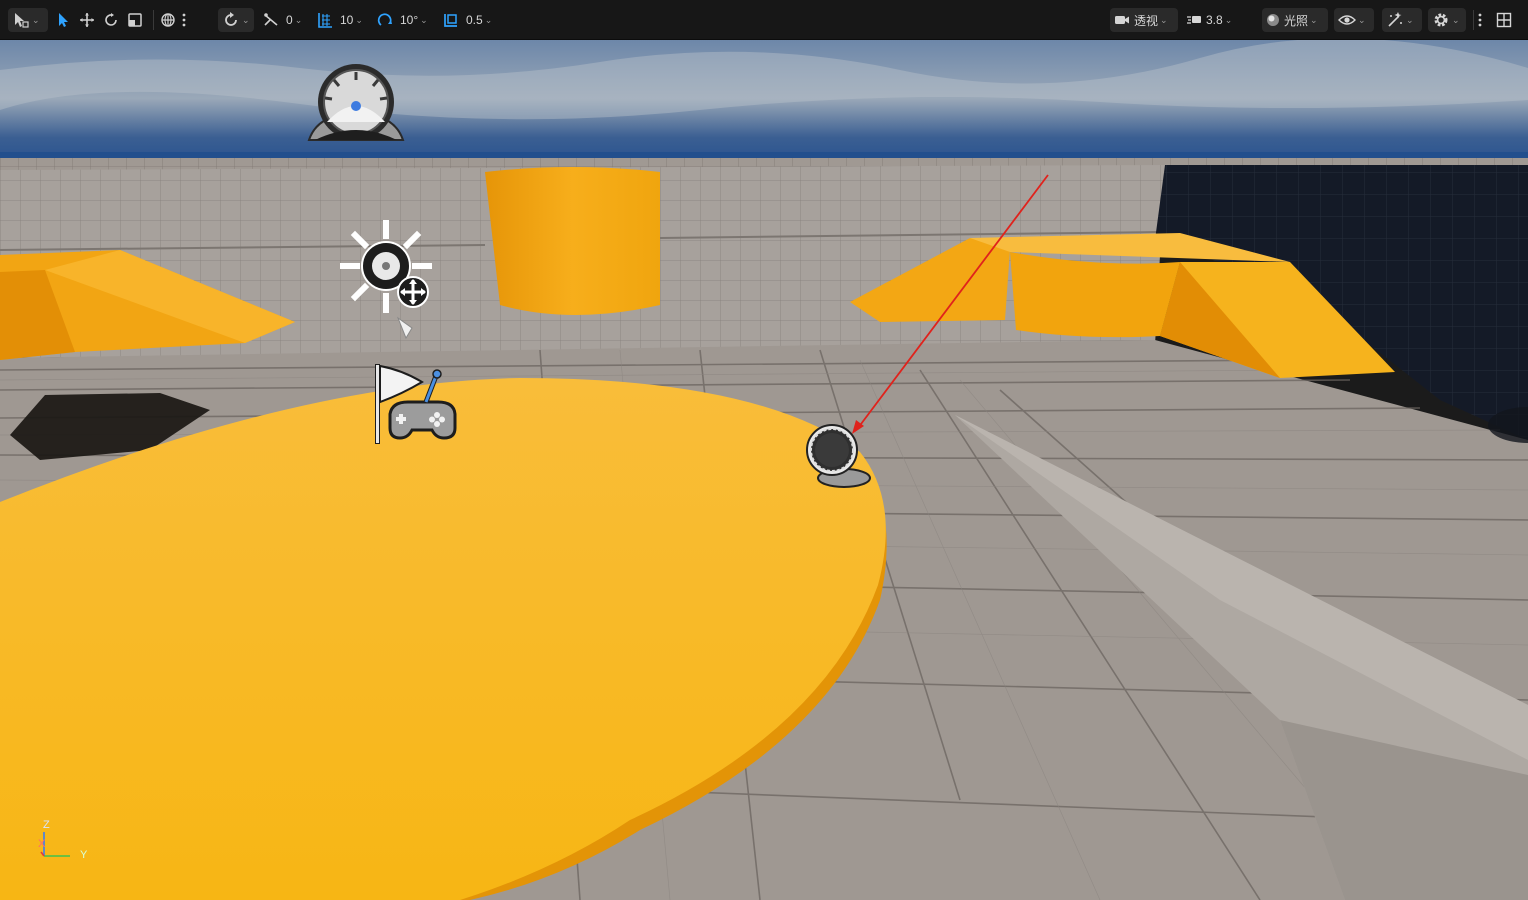 This screenshot has height=900, width=1528. What do you see at coordinates (409, 20) in the screenshot?
I see `rotation-snap-value: 10°` at bounding box center [409, 20].